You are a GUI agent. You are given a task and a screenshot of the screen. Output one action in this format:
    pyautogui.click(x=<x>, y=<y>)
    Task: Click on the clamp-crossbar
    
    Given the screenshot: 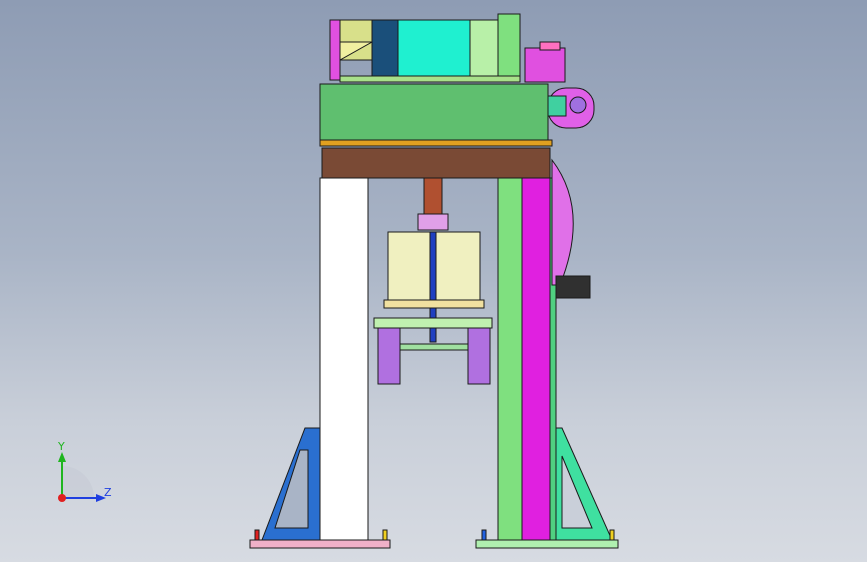 What is the action you would take?
    pyautogui.click(x=434, y=347)
    